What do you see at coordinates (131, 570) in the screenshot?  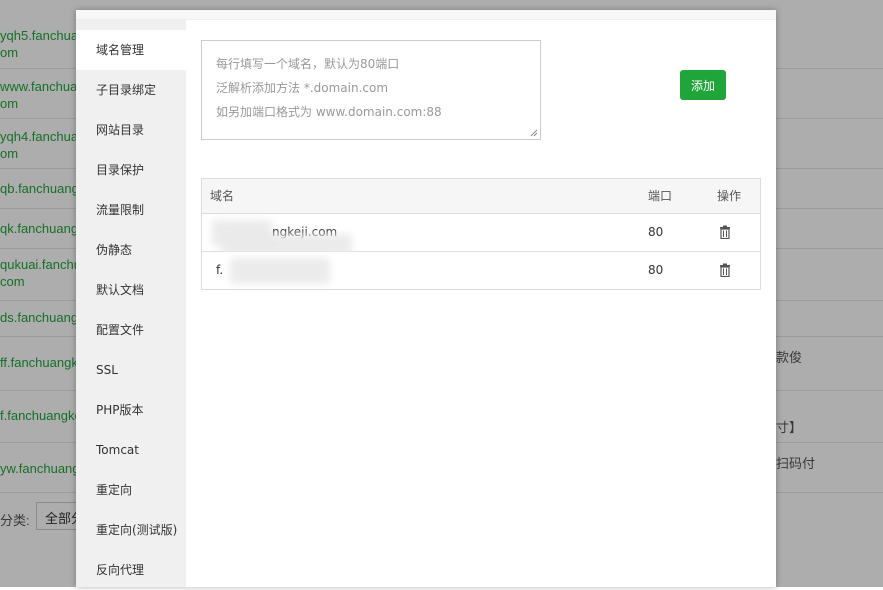 I see `sidebar-item-reverse-proxy: 反向代理` at bounding box center [131, 570].